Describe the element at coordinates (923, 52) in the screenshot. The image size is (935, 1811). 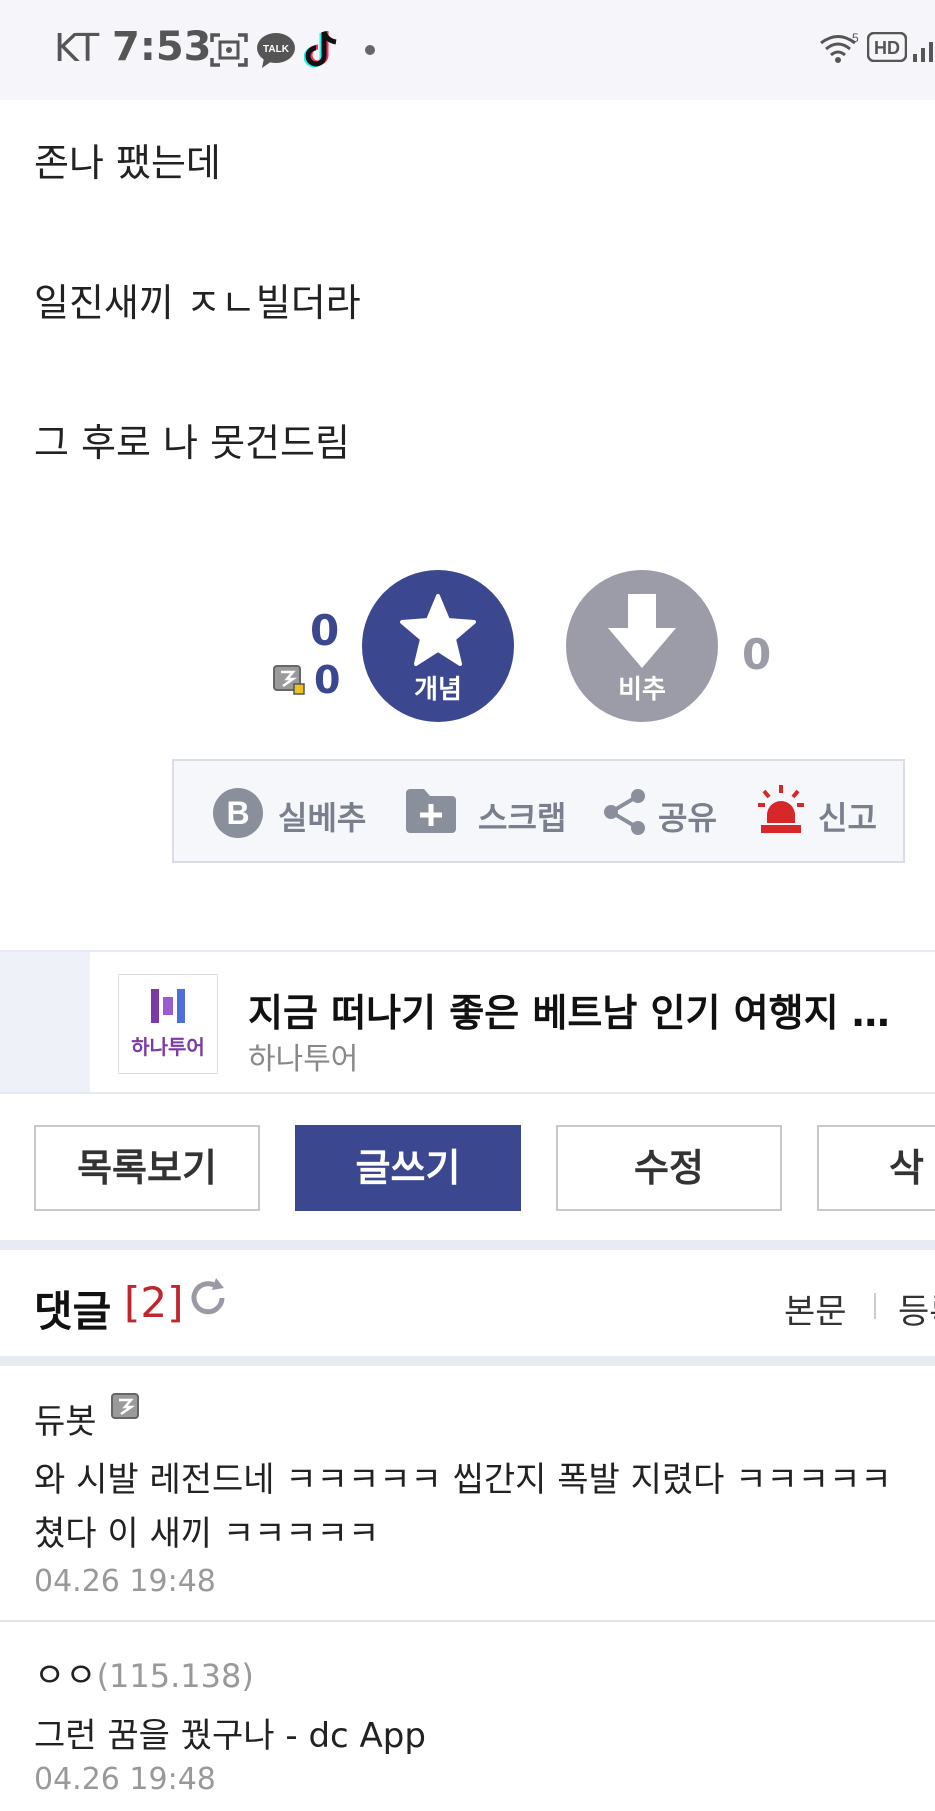
I see `signal-icon` at that location.